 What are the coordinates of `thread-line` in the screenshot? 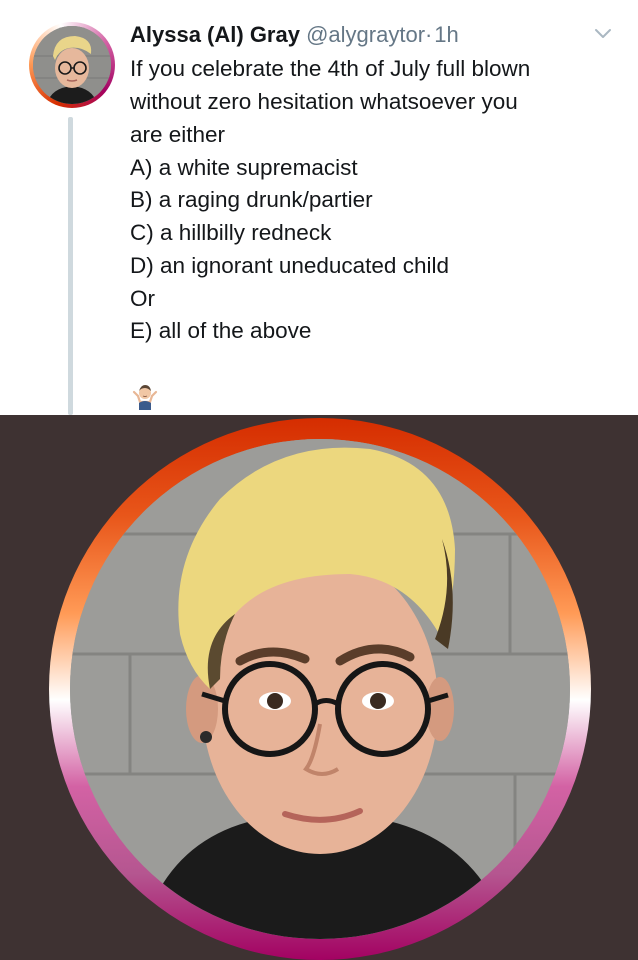 It's located at (70, 266).